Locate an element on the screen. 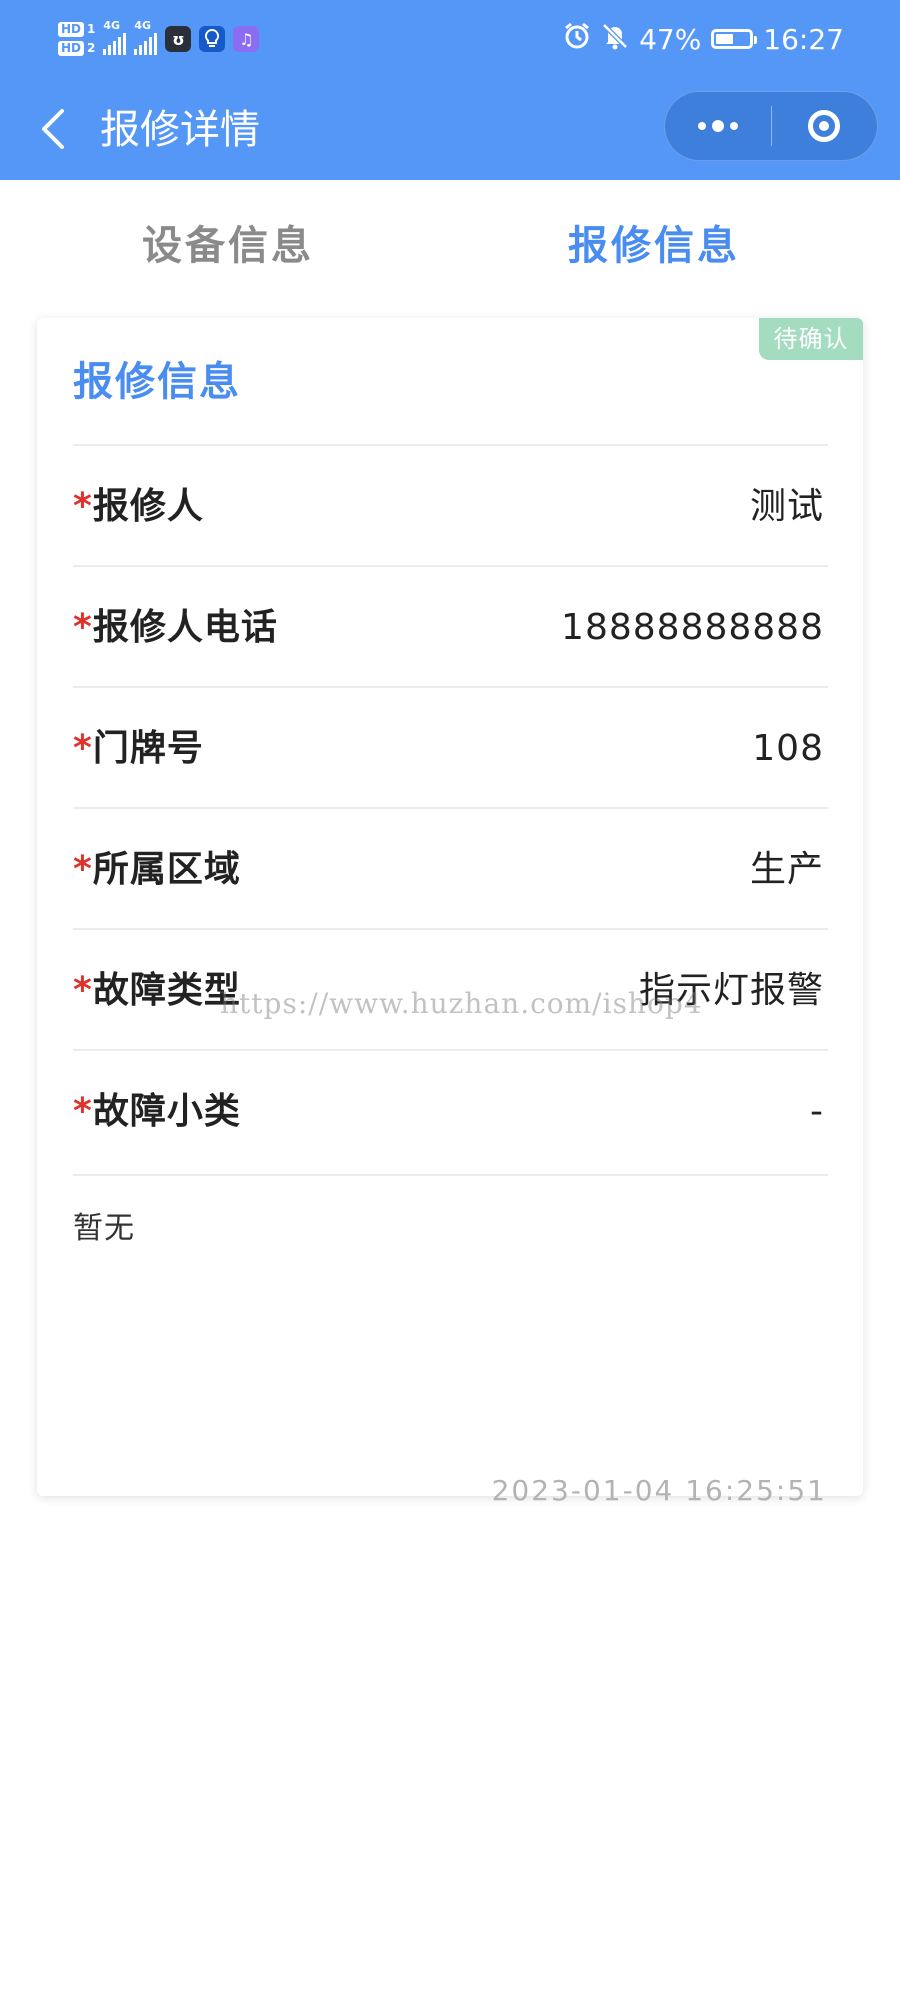 This screenshot has height=2000, width=900. app-notification-icon: ʊ is located at coordinates (178, 39).